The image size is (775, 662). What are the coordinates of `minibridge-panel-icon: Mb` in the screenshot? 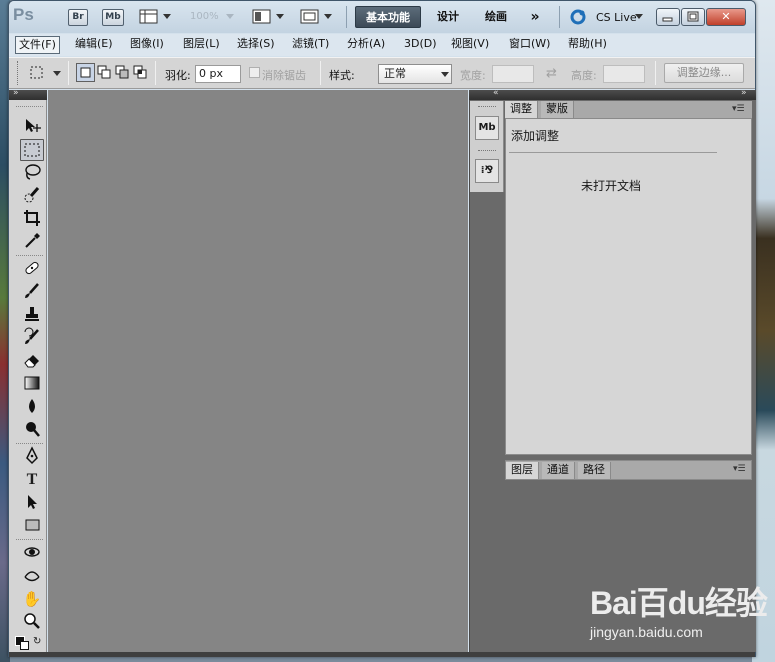 It's located at (487, 128).